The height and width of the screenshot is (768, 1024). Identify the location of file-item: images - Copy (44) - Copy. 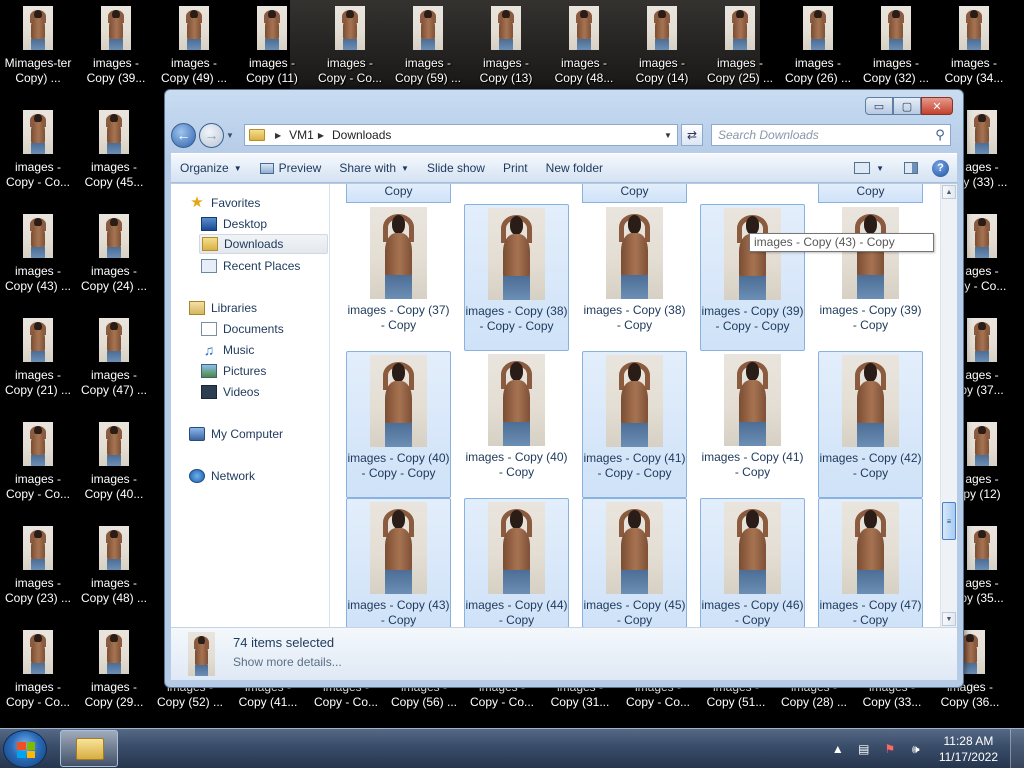
(516, 562).